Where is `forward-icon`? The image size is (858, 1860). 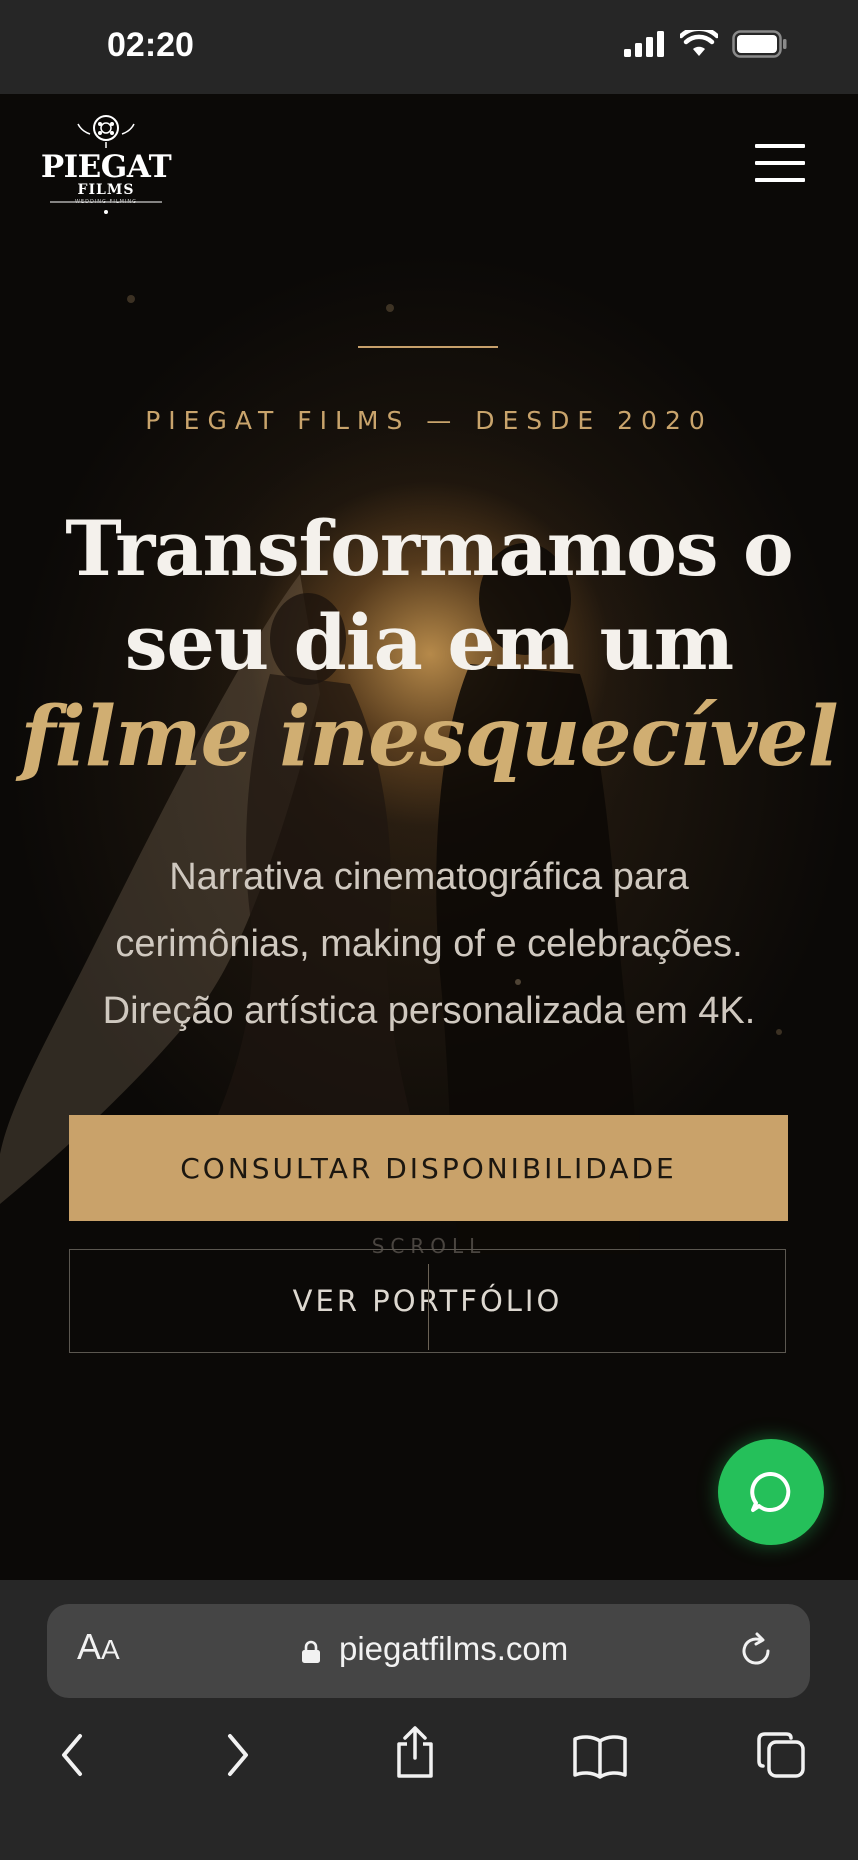 forward-icon is located at coordinates (238, 1755).